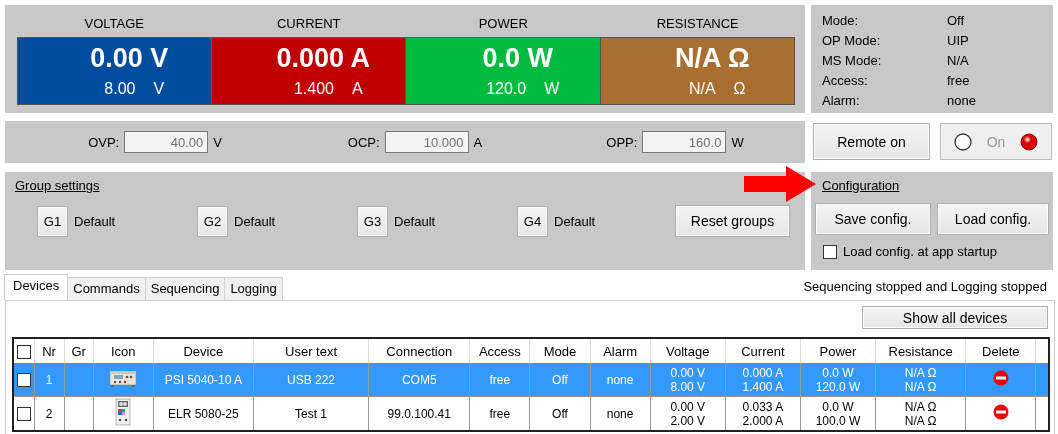 Image resolution: width=1058 pixels, height=434 pixels. I want to click on meter-label: VOLTAGE, so click(114, 24).